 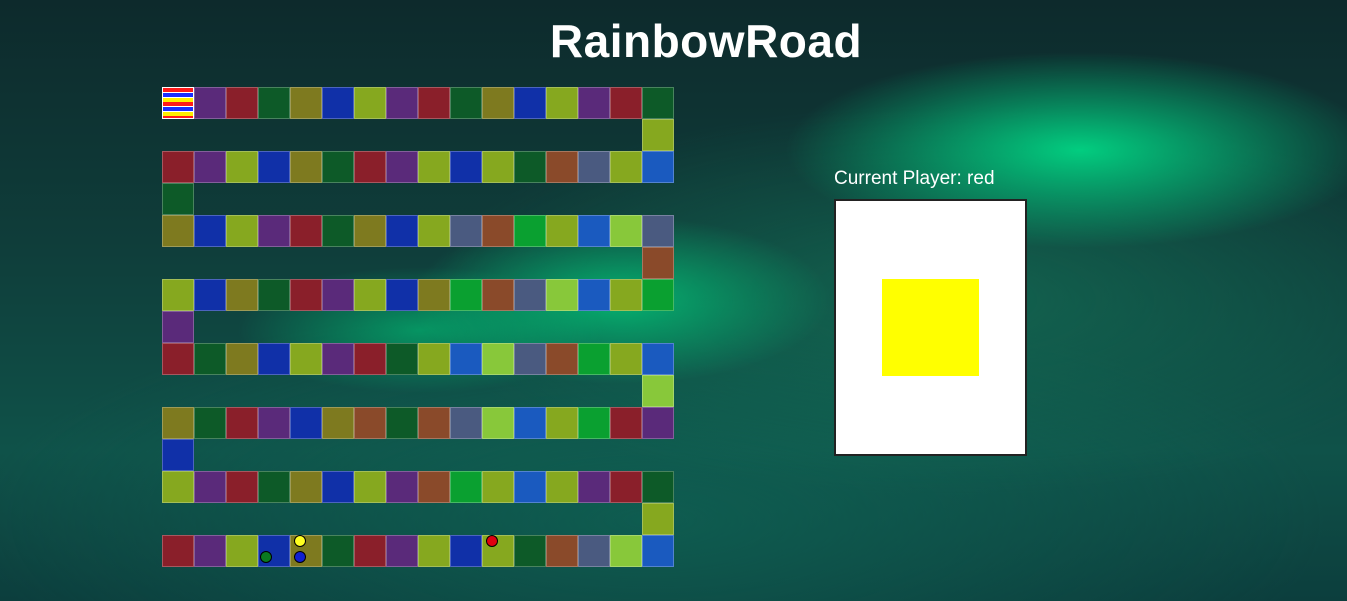 What do you see at coordinates (492, 541) in the screenshot?
I see `player-token-red` at bounding box center [492, 541].